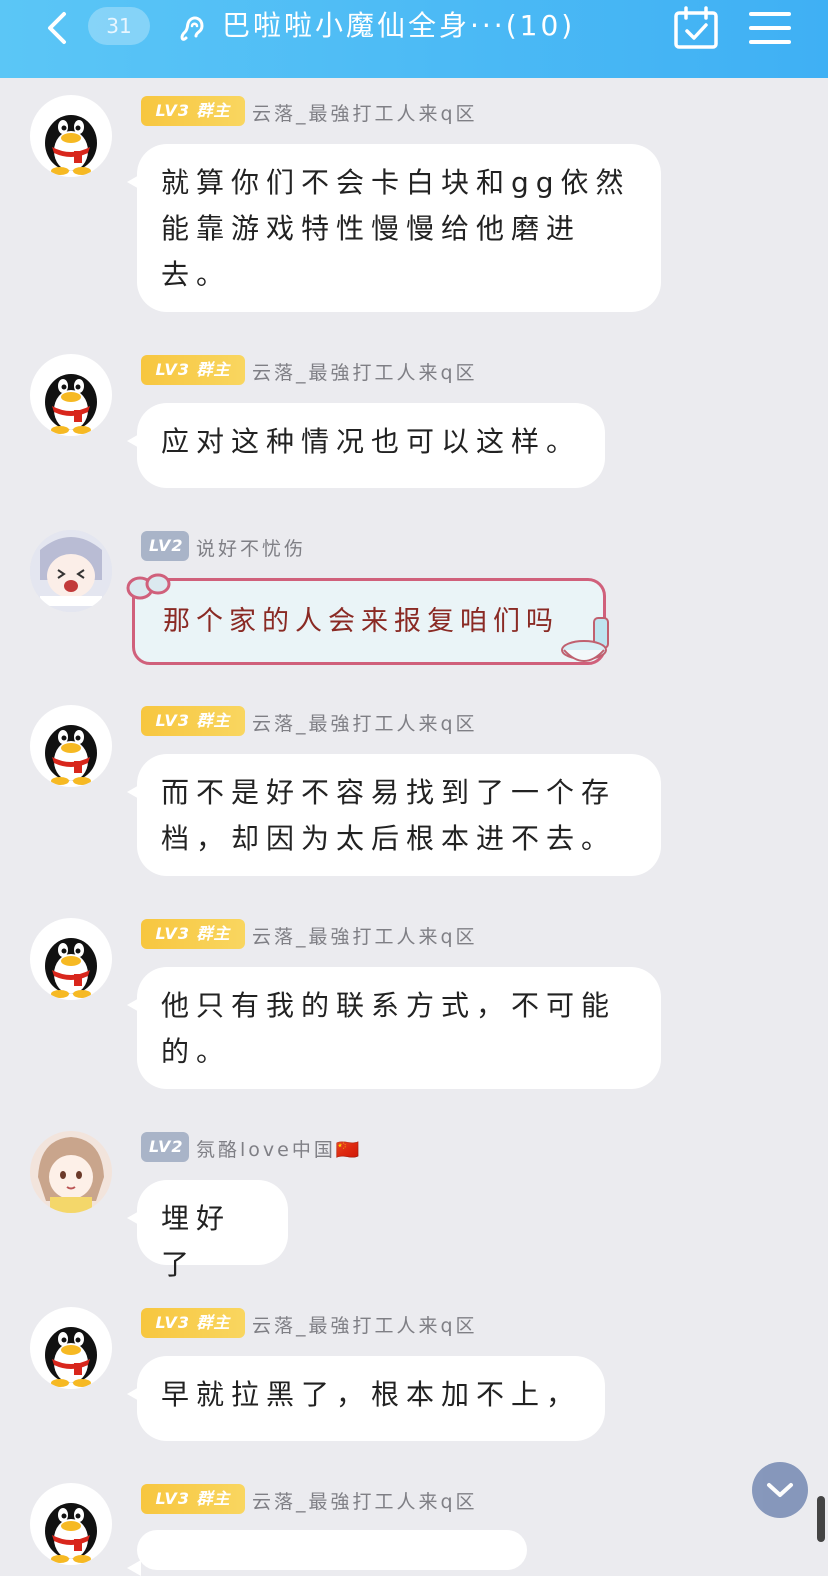 The width and height of the screenshot is (828, 1576). What do you see at coordinates (207, 1230) in the screenshot?
I see `message-bubble: 埋好了` at bounding box center [207, 1230].